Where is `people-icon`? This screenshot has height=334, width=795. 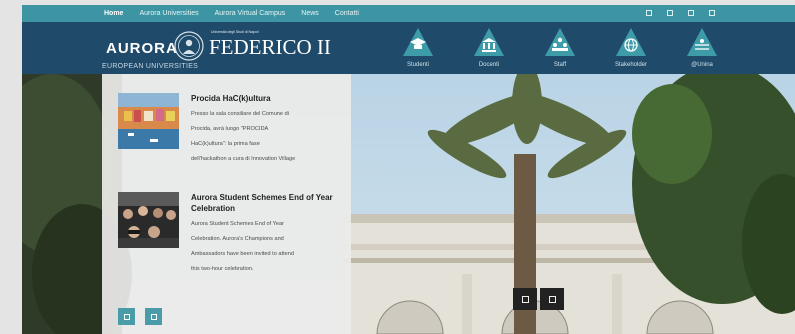 people-icon is located at coordinates (560, 42).